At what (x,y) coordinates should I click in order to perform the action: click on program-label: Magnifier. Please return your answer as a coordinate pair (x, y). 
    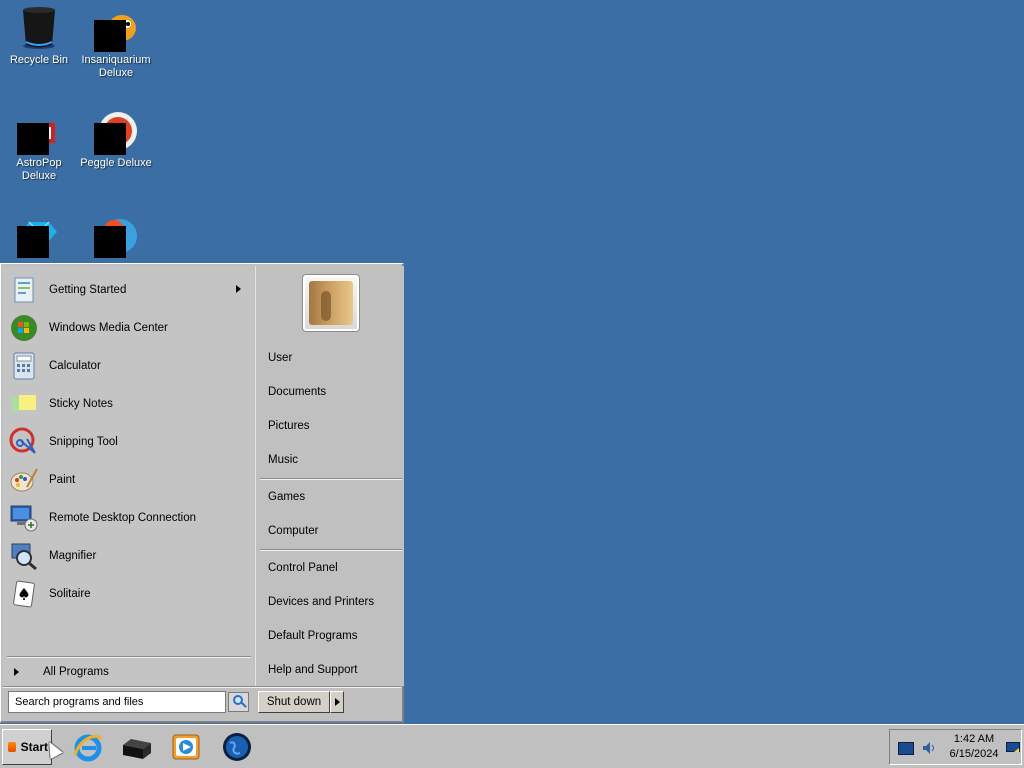
    Looking at the image, I should click on (73, 556).